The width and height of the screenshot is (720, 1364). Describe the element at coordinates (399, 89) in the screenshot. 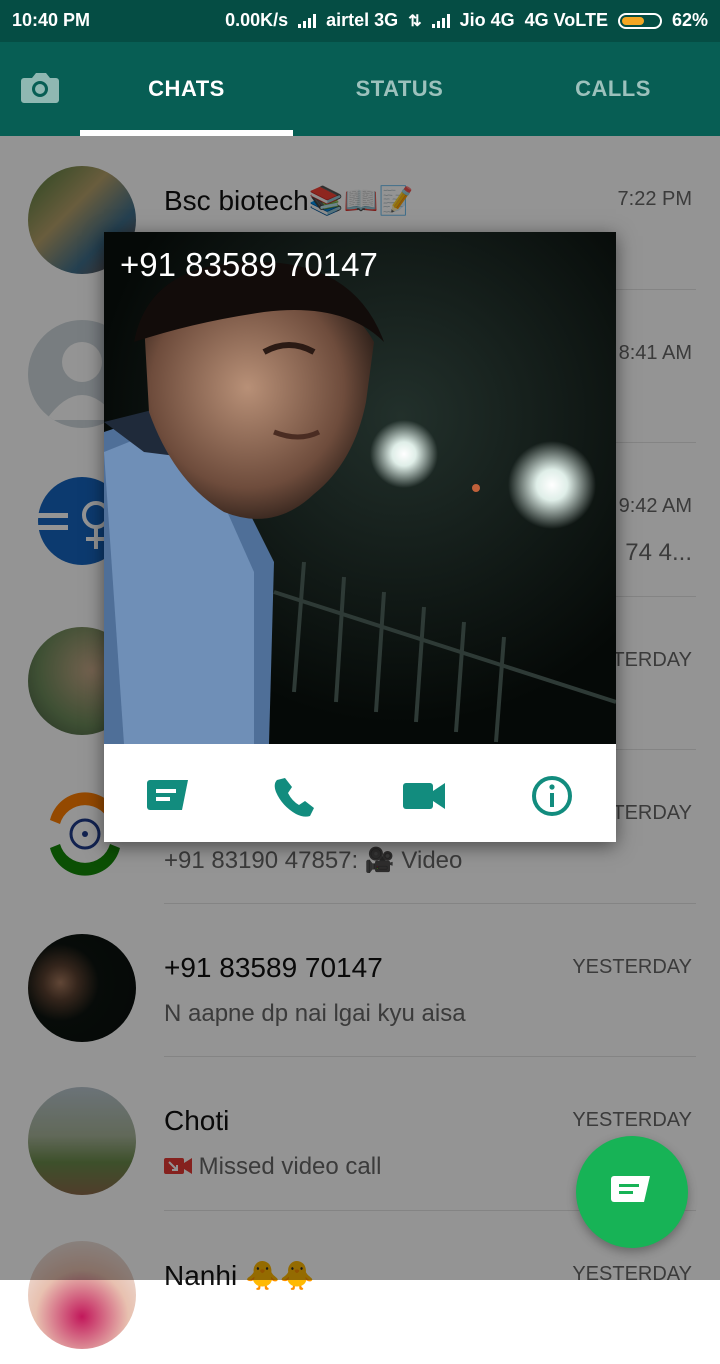

I see `tab-status: STATUS` at that location.